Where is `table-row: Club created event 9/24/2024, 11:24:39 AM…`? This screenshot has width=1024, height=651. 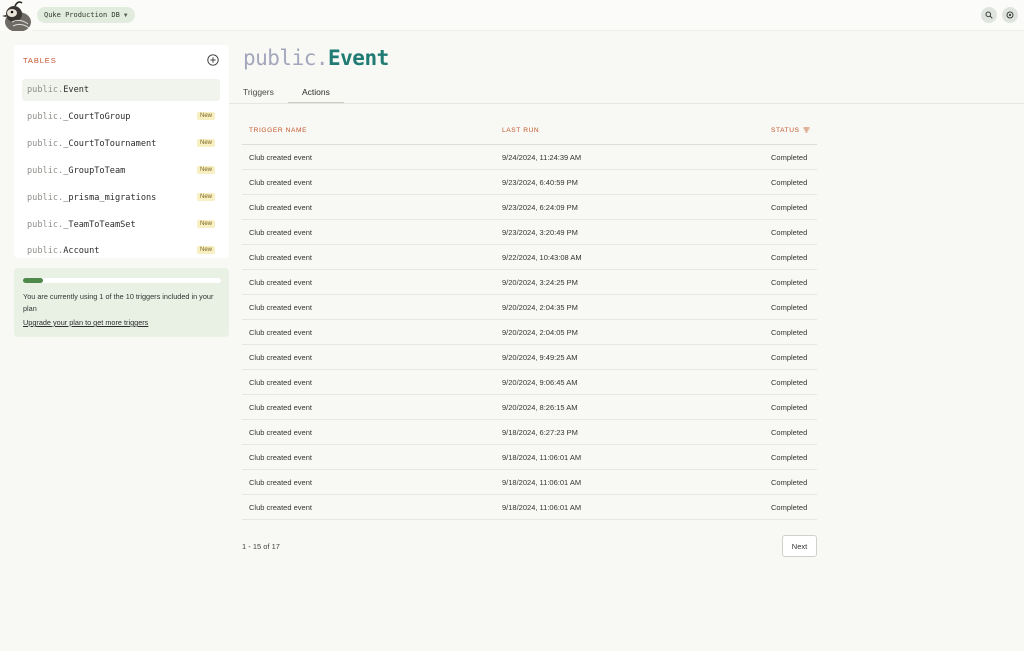 table-row: Club created event 9/24/2024, 11:24:39 AM… is located at coordinates (529, 157).